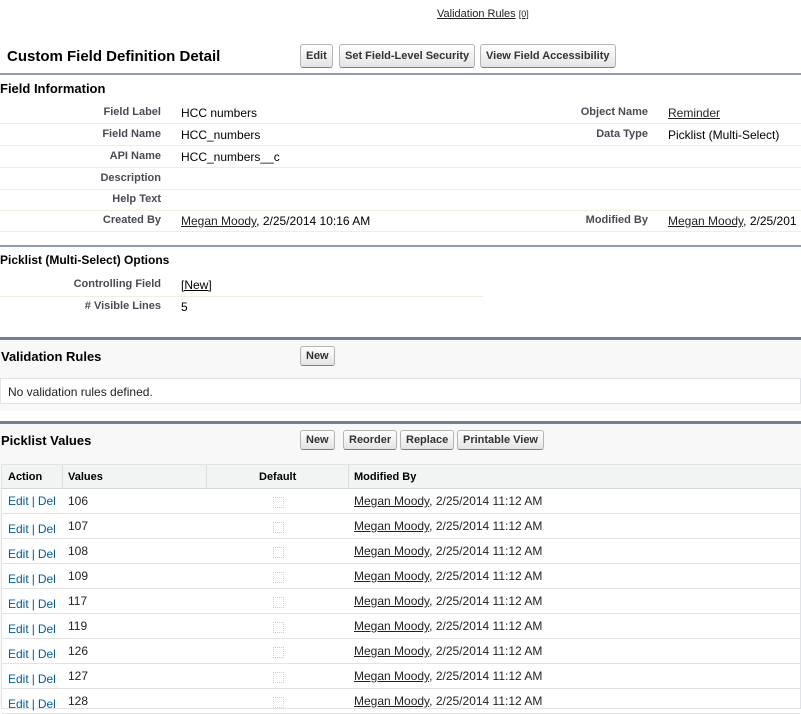 This screenshot has height=714, width=801. What do you see at coordinates (370, 440) in the screenshot?
I see `reorder-button: Reorder` at bounding box center [370, 440].